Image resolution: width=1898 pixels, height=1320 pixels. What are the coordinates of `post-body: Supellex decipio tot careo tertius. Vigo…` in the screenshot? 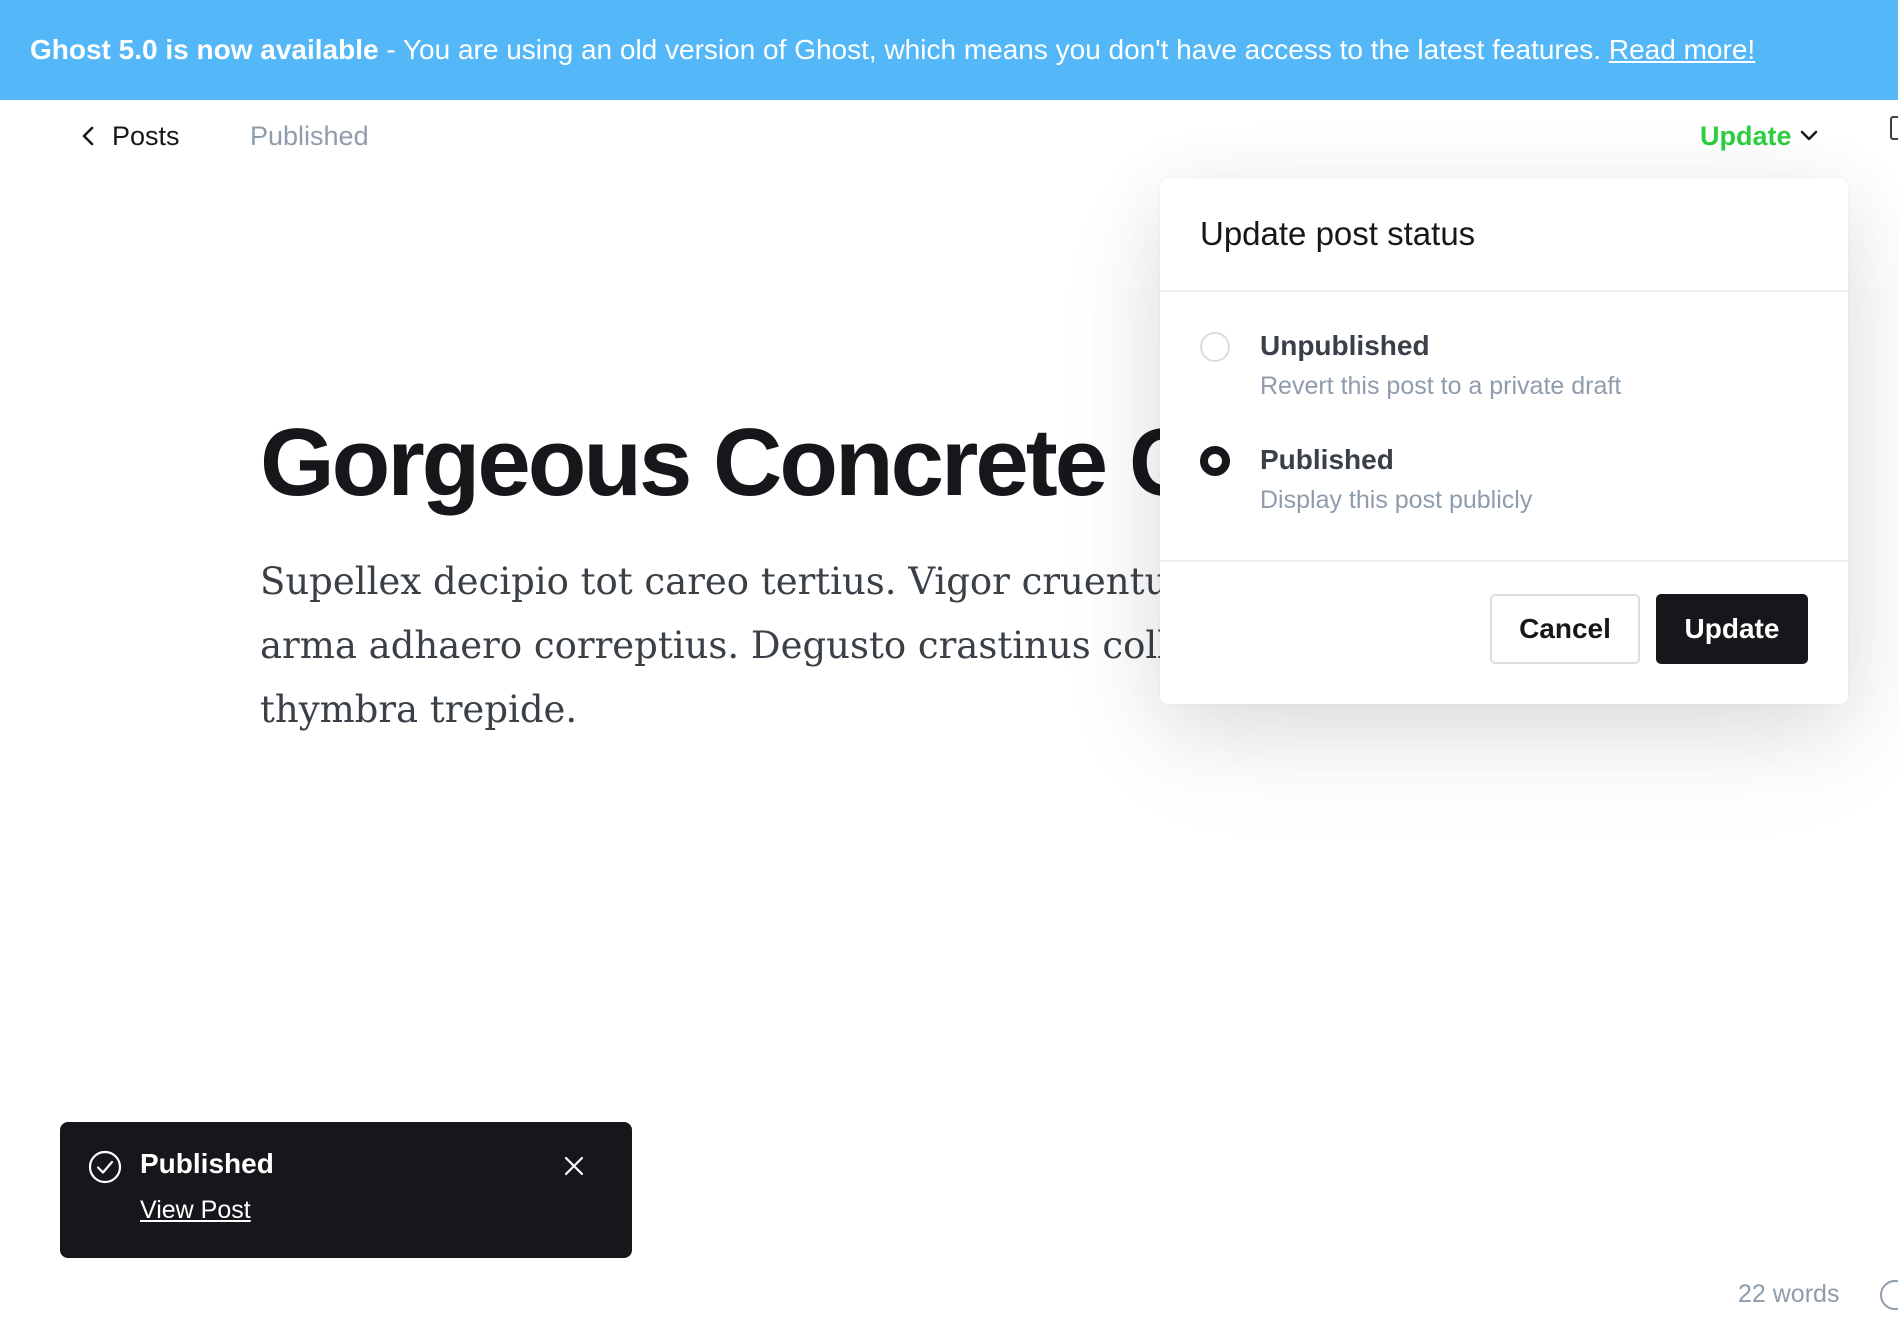 It's located at (720, 646).